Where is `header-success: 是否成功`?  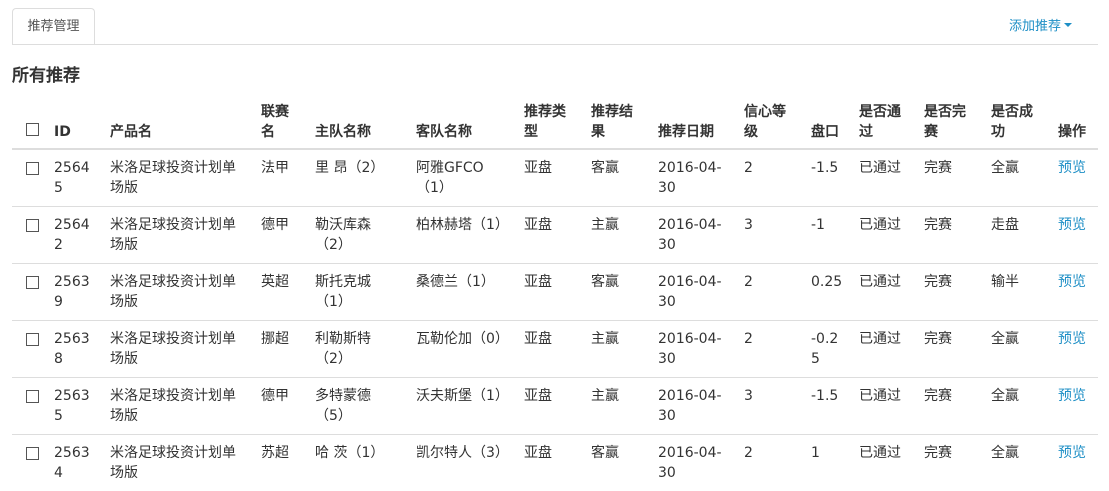 header-success: 是否成功 is located at coordinates (1016, 123).